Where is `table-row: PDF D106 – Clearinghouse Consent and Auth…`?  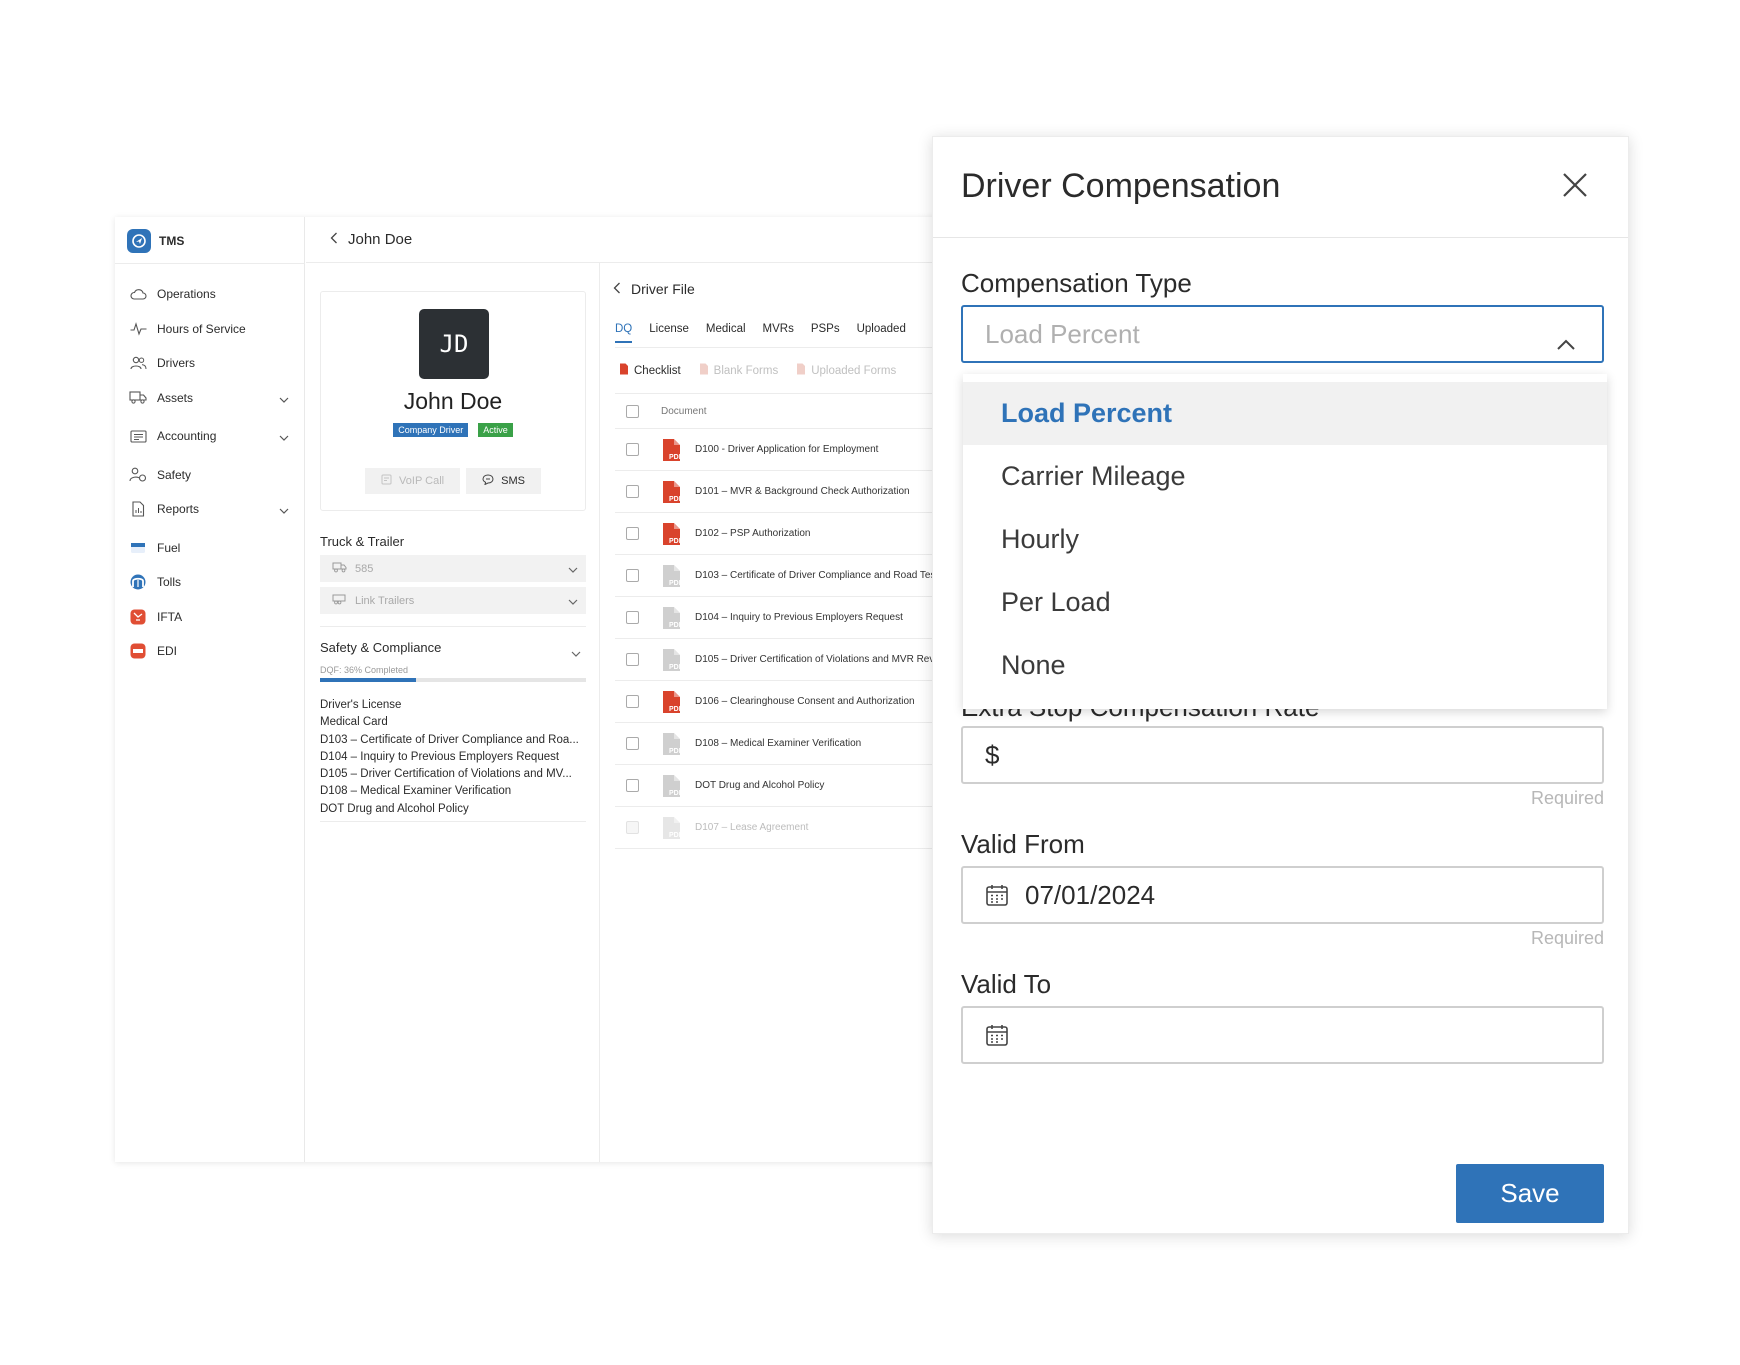
table-row: PDF D106 – Clearinghouse Consent and Auth… is located at coordinates (780, 702).